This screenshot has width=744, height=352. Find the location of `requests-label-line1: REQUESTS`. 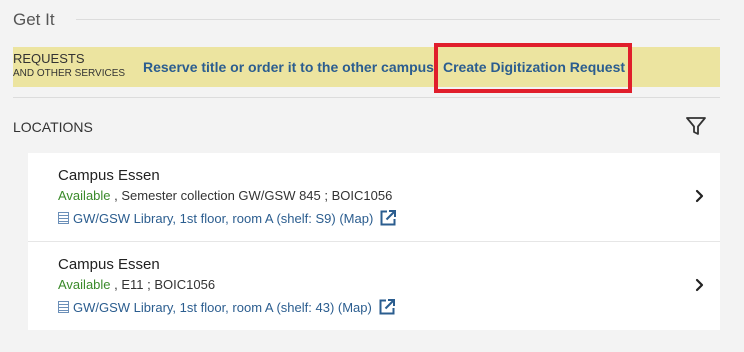

requests-label-line1: REQUESTS is located at coordinates (49, 58).